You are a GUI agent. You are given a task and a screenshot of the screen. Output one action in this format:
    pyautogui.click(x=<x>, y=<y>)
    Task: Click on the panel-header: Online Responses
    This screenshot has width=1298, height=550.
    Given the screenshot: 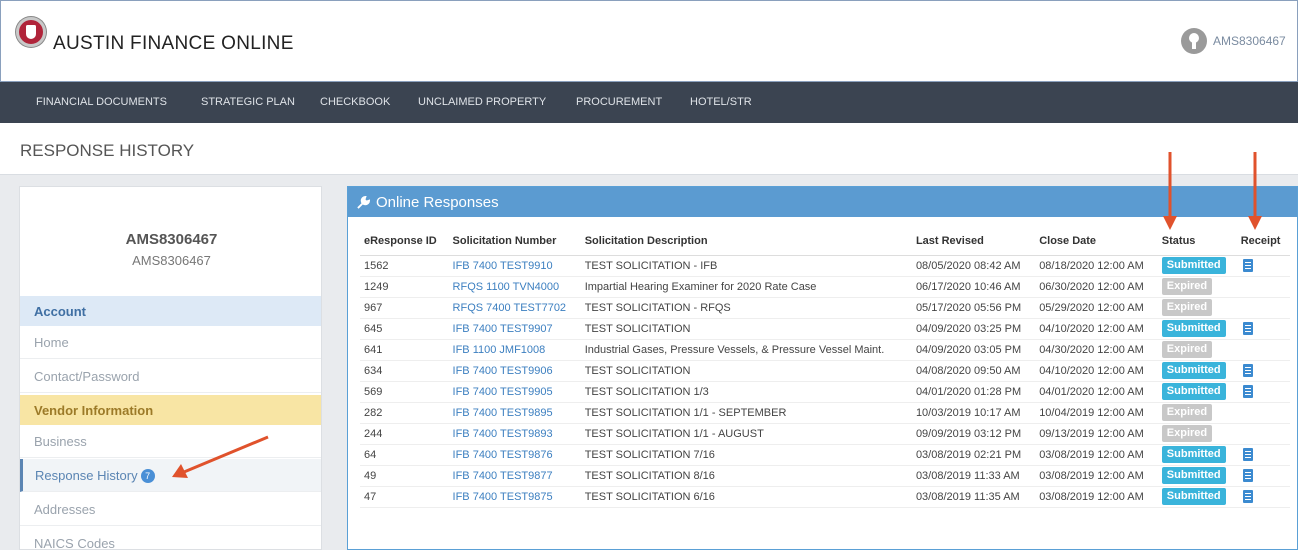 What is the action you would take?
    pyautogui.click(x=822, y=202)
    